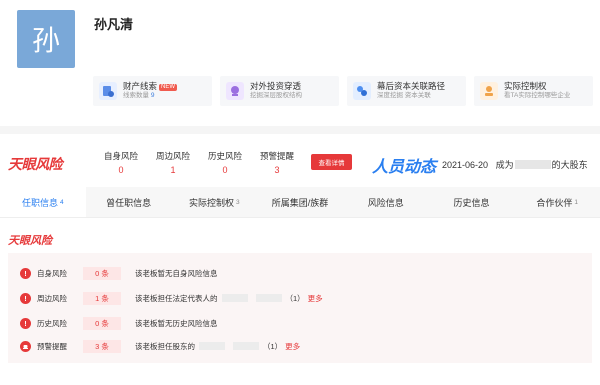  I want to click on card-actual-control: 实际控制权 看TA实际控制哪些企业, so click(533, 91).